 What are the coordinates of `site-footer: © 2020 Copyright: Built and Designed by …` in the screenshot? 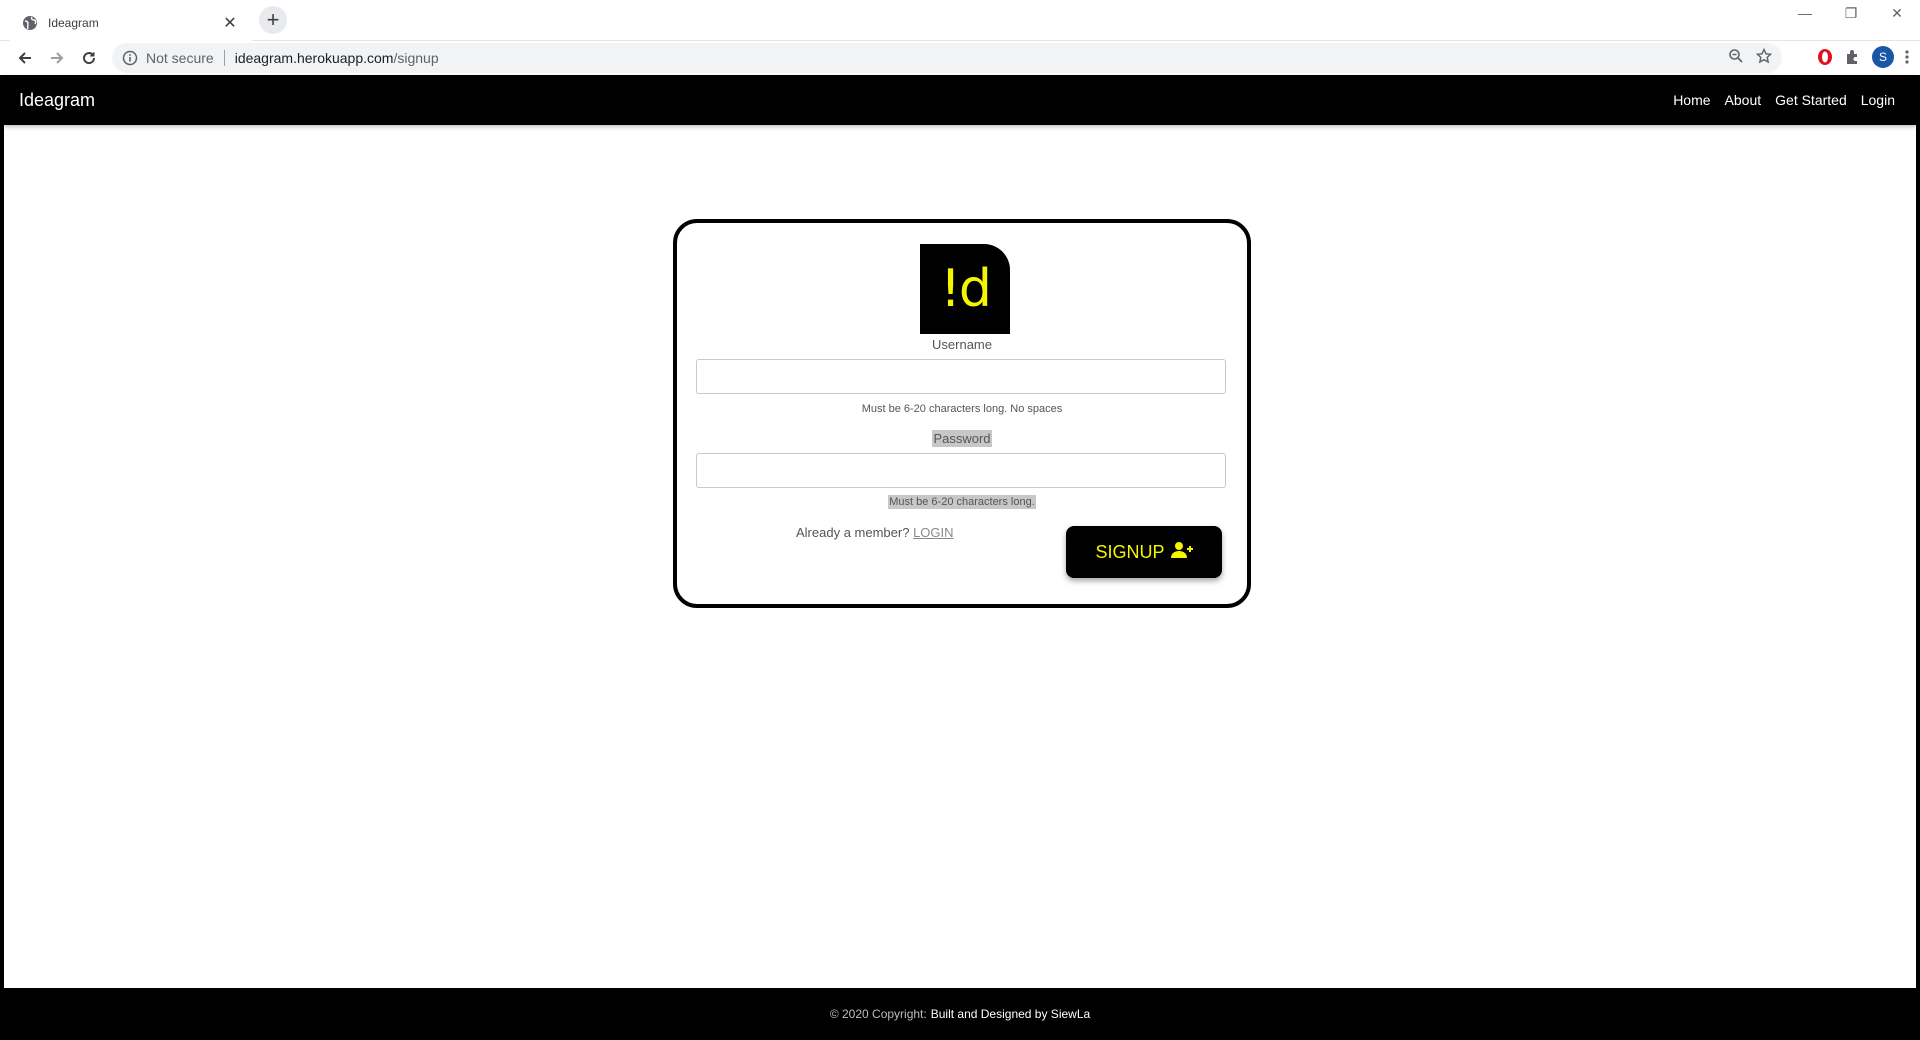 It's located at (960, 1014).